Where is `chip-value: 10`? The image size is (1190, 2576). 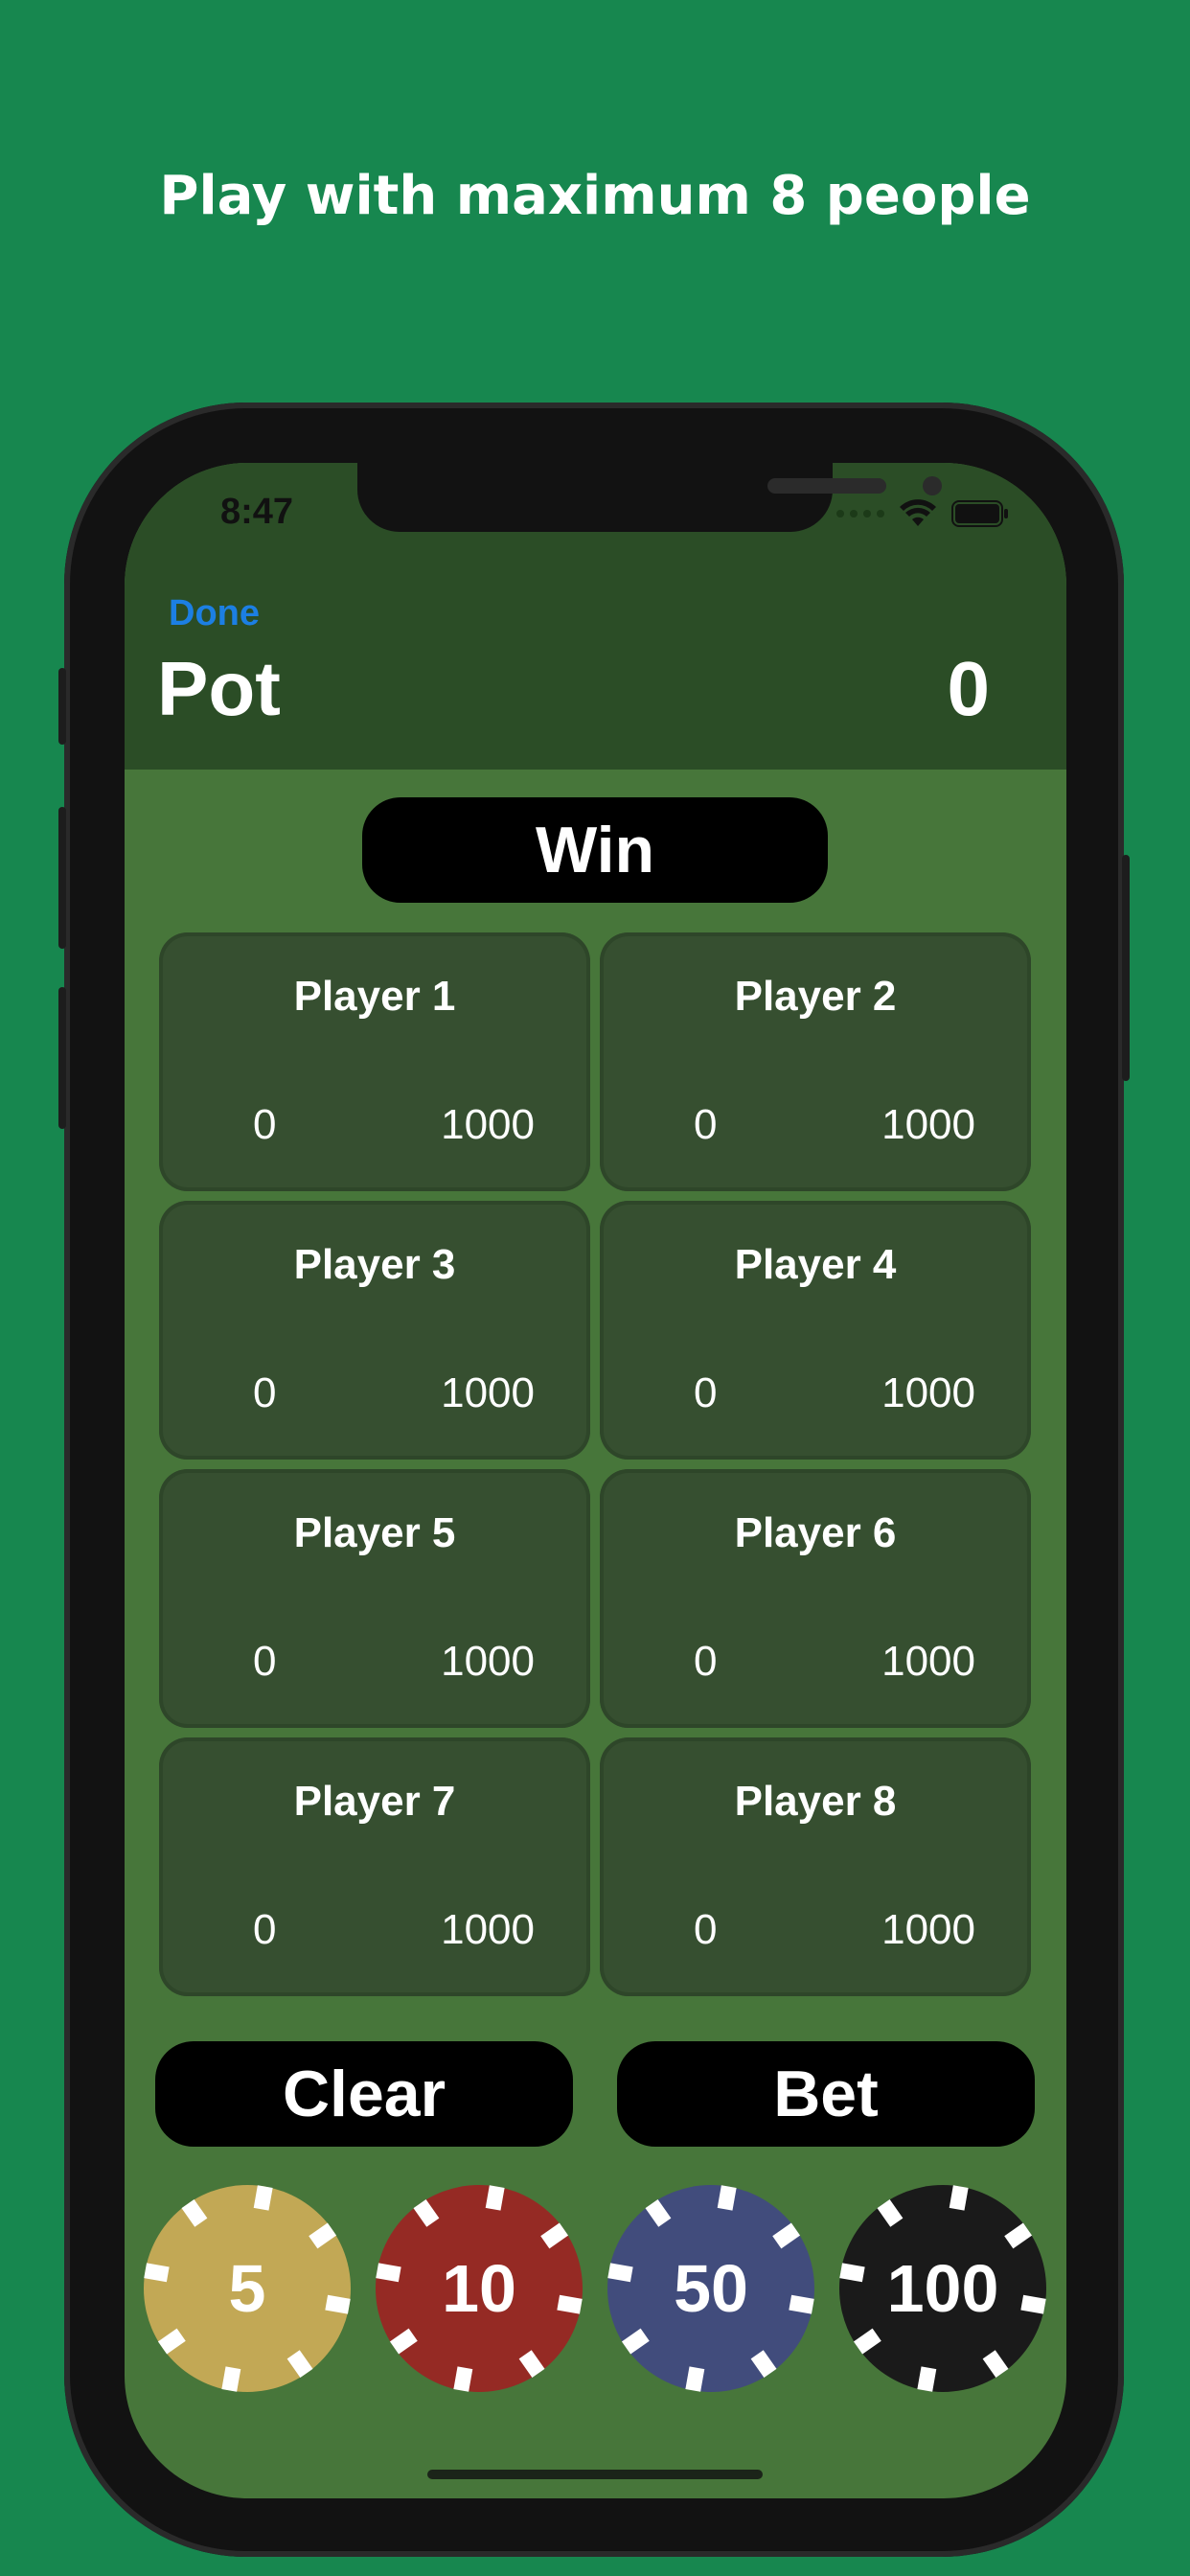 chip-value: 10 is located at coordinates (479, 2288).